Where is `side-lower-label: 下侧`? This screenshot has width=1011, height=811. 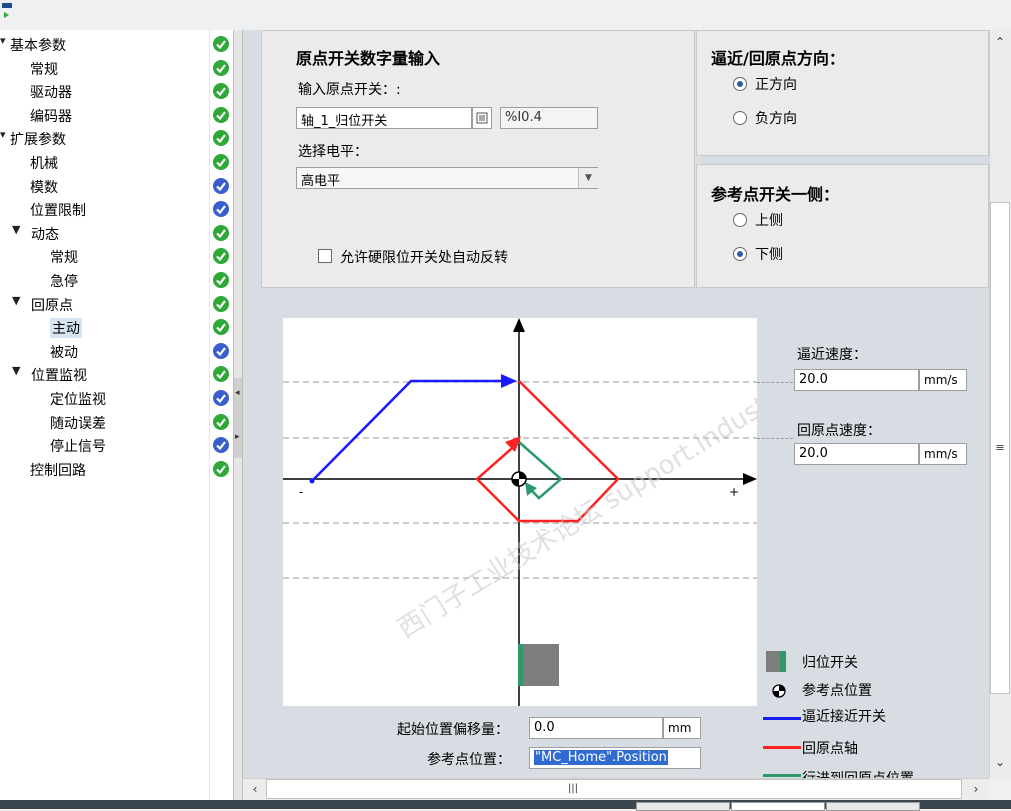
side-lower-label: 下侧 is located at coordinates (769, 255).